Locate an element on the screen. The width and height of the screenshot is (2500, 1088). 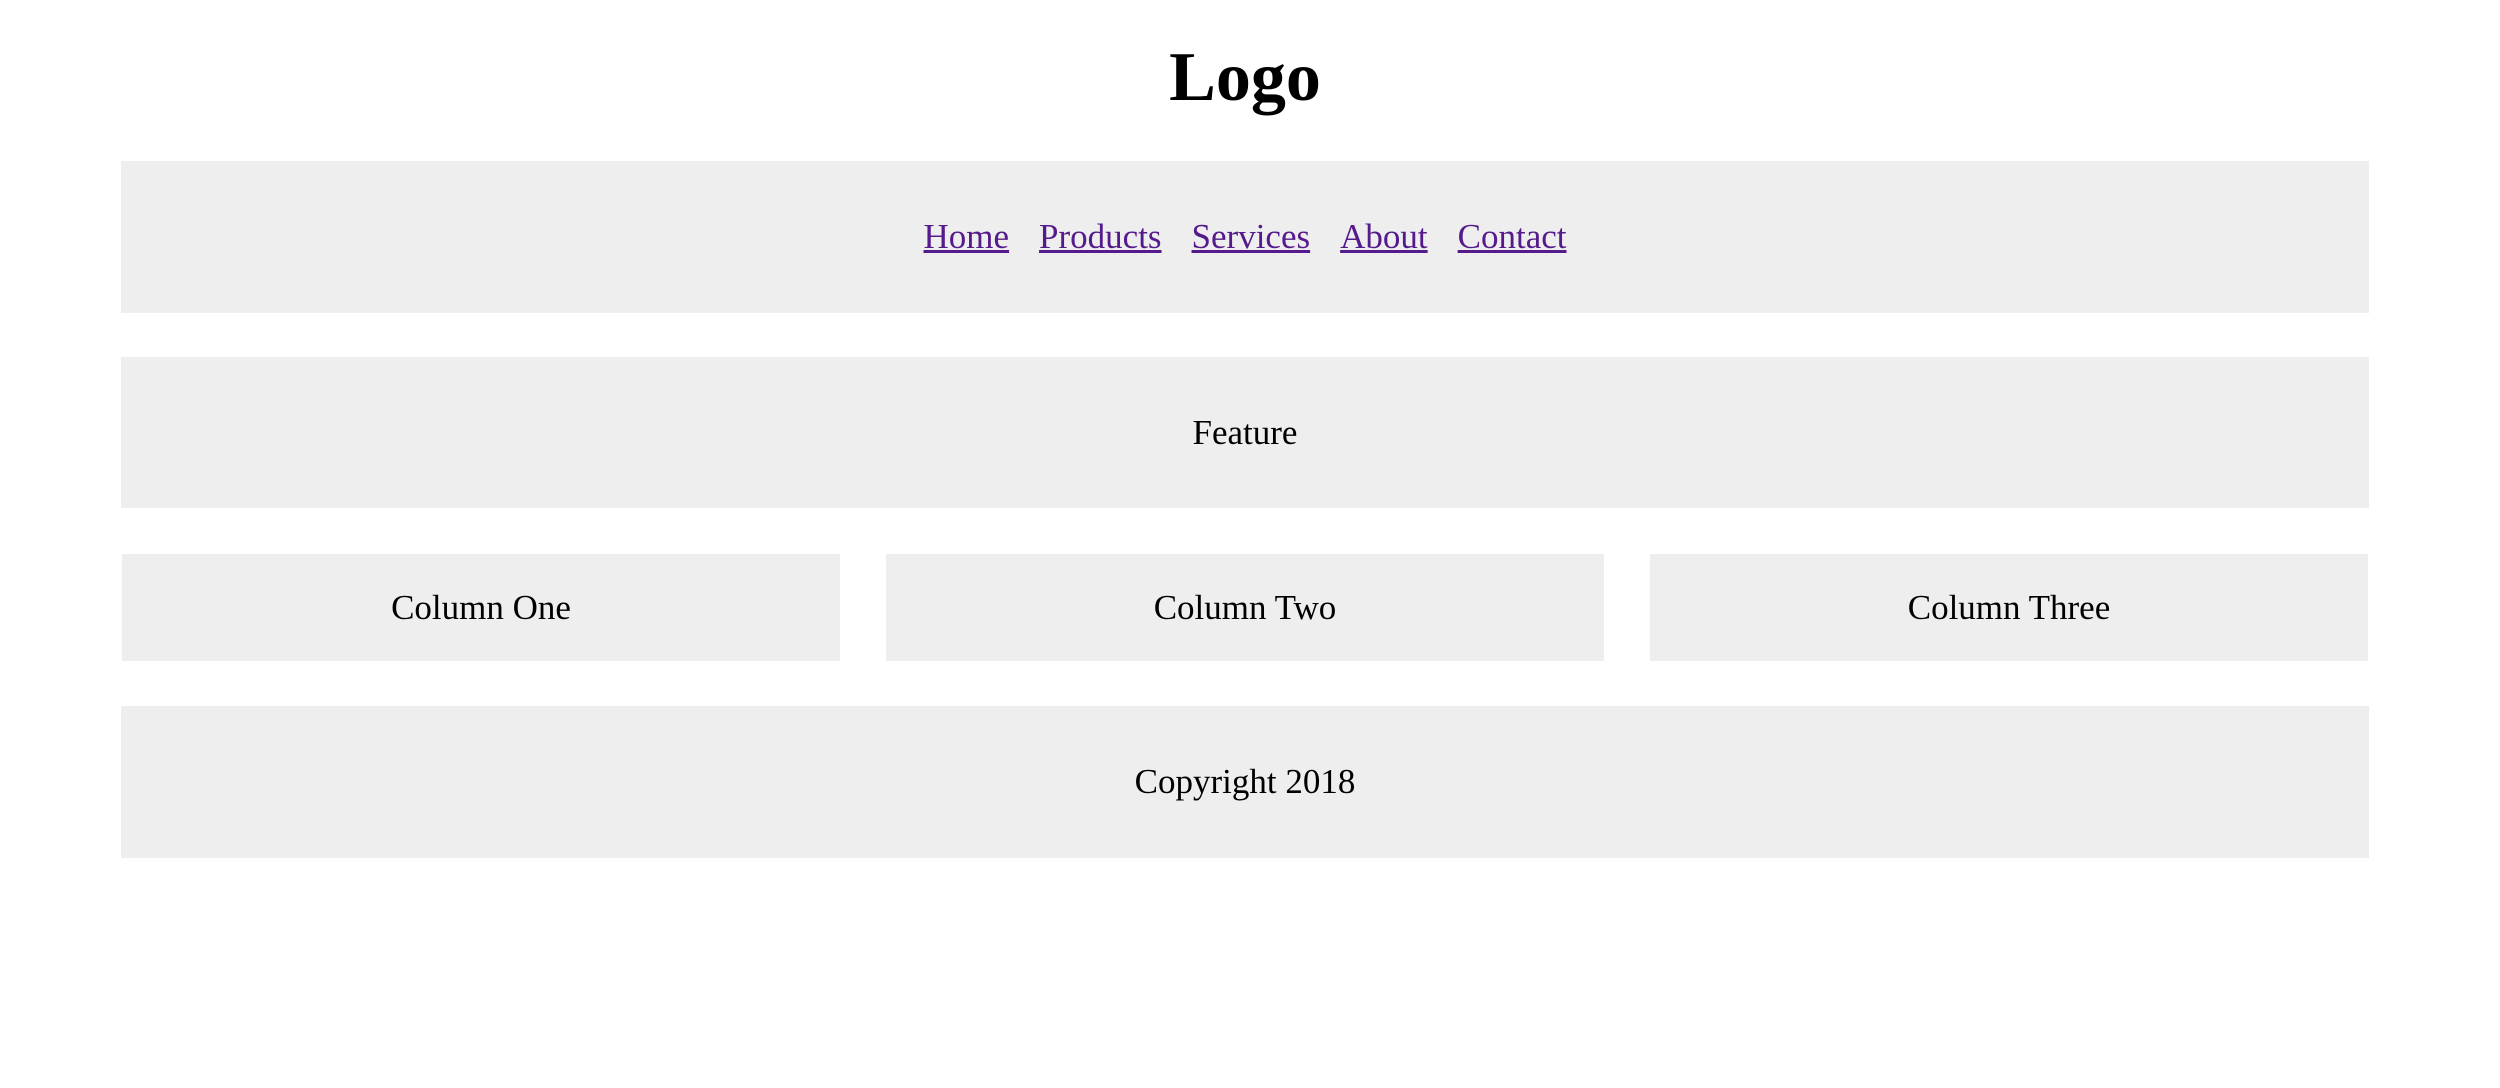
column-one-text: Column One is located at coordinates (481, 607).